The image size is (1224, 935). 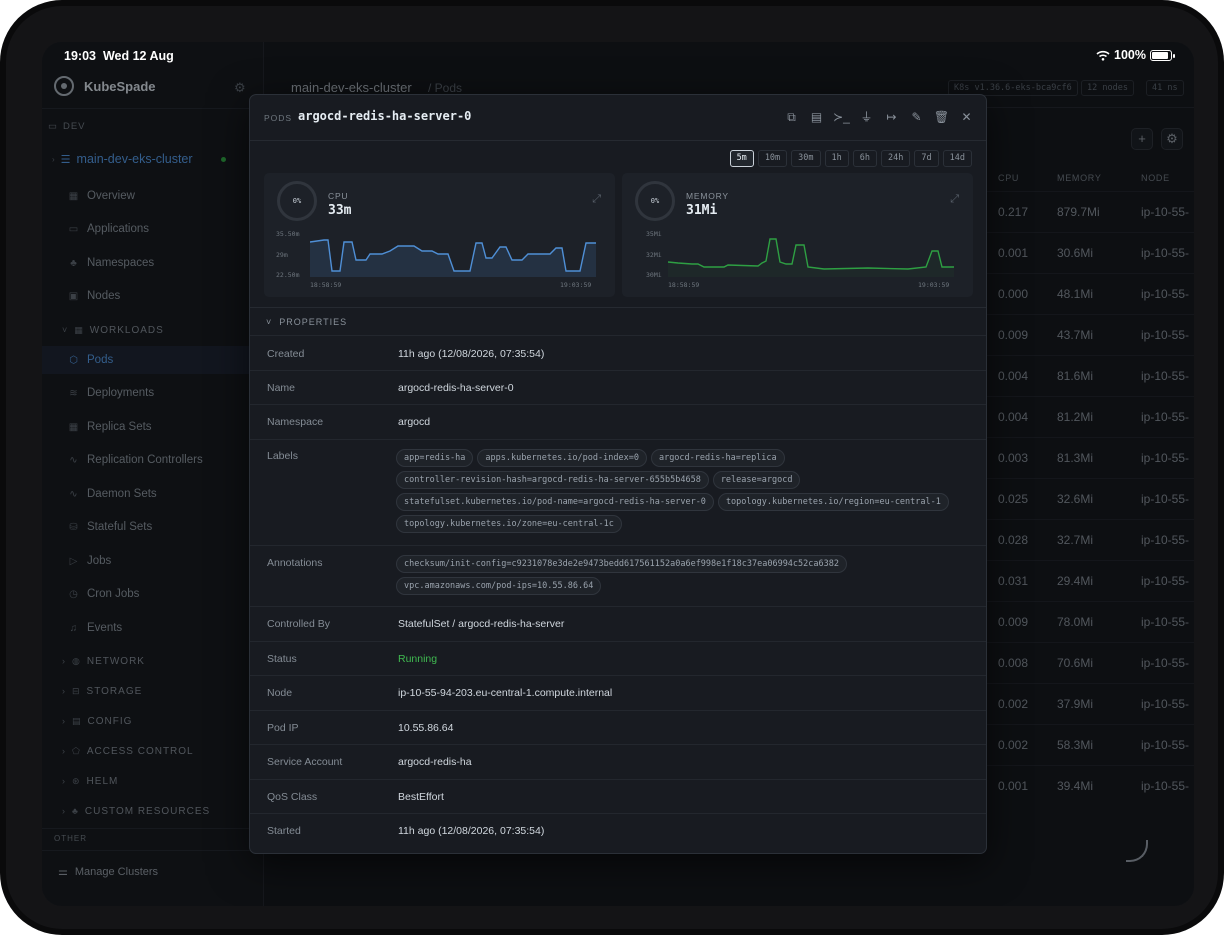 I want to click on close-icon: ✕, so click(x=966, y=117).